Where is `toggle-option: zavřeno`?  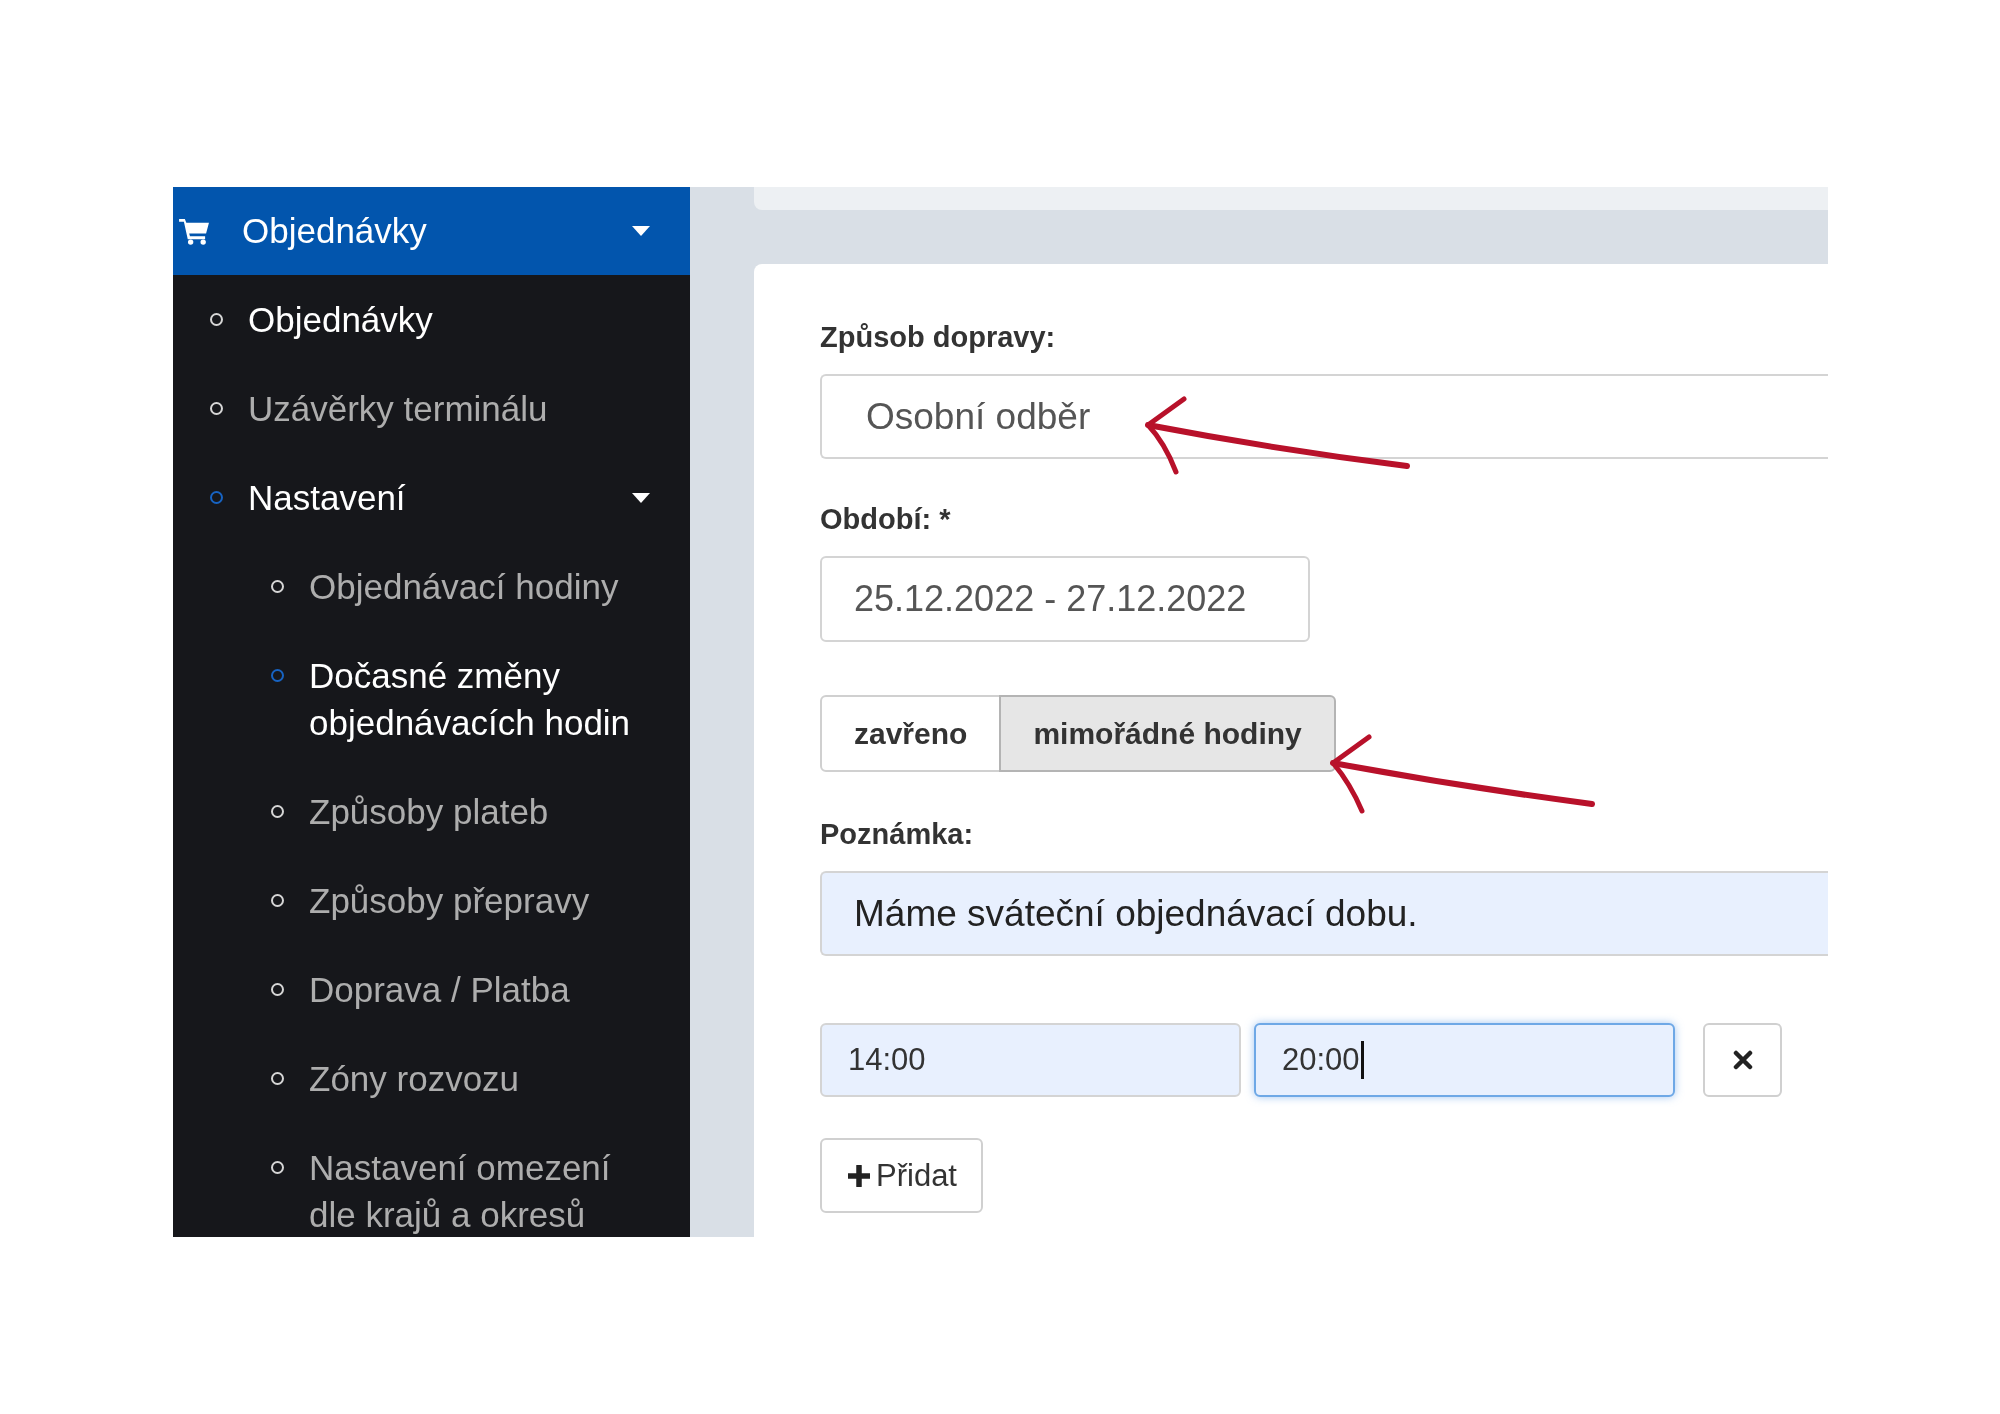 toggle-option: zavřeno is located at coordinates (911, 733).